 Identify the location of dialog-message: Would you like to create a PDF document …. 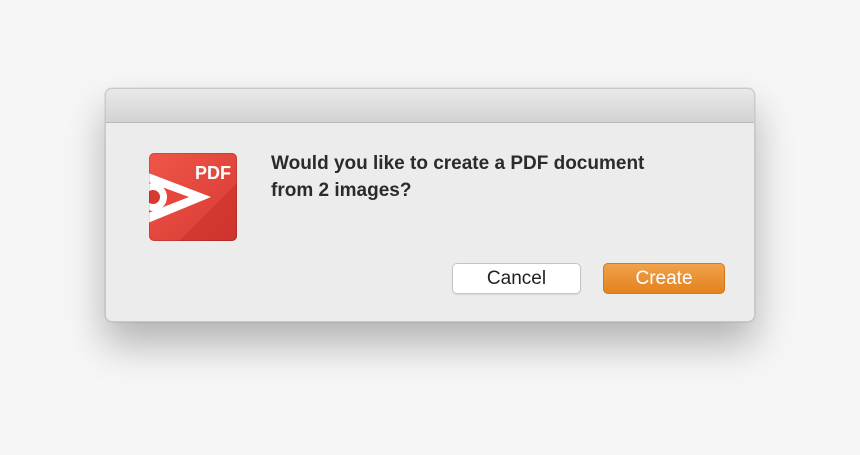
(491, 177).